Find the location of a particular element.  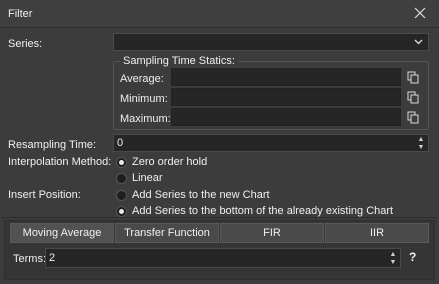

maximum-label: Maximum: is located at coordinates (145, 119).